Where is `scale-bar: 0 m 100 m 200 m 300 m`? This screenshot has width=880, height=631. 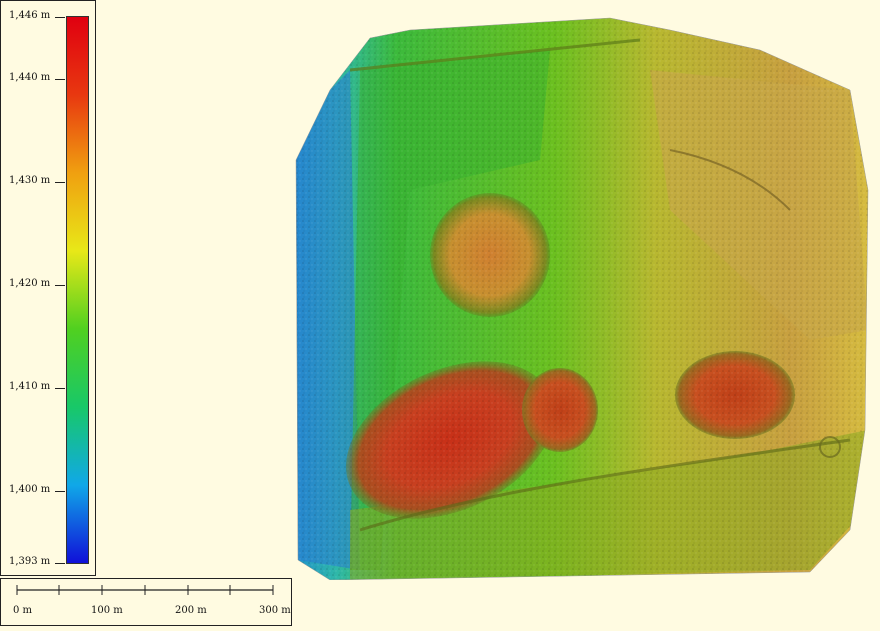
scale-bar: 0 m 100 m 200 m 300 m is located at coordinates (146, 602).